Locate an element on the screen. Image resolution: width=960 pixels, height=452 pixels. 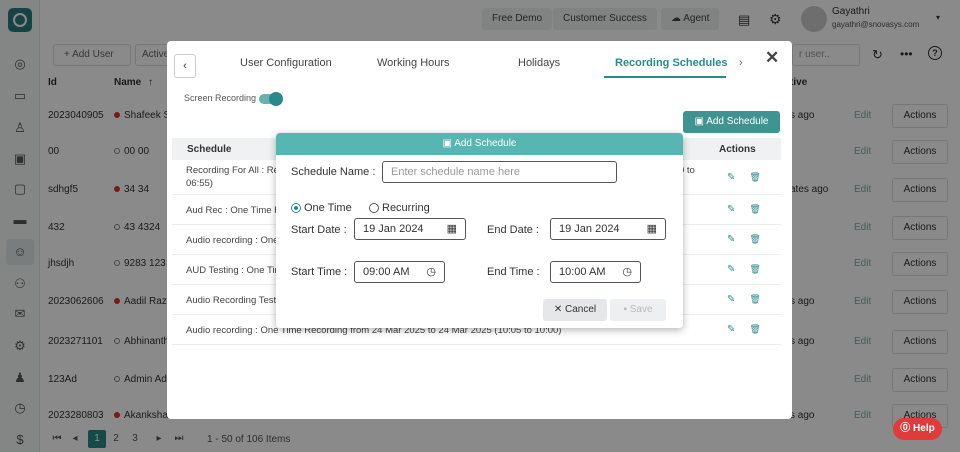
cancel-button: ✕ Cancel is located at coordinates (575, 310).